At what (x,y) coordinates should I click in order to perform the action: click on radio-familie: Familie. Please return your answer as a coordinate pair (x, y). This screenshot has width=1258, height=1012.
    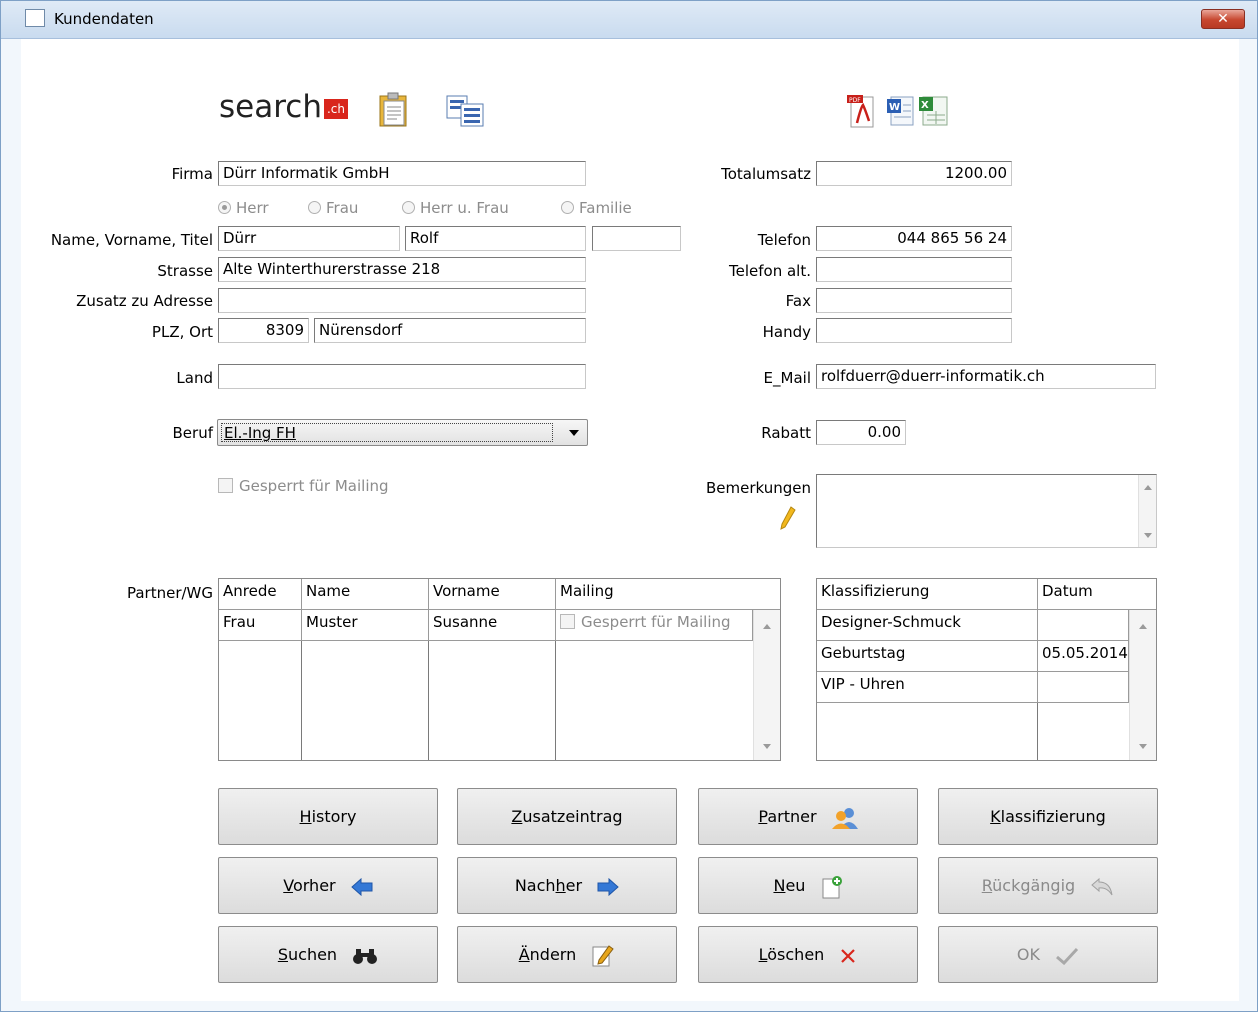
    Looking at the image, I should click on (596, 208).